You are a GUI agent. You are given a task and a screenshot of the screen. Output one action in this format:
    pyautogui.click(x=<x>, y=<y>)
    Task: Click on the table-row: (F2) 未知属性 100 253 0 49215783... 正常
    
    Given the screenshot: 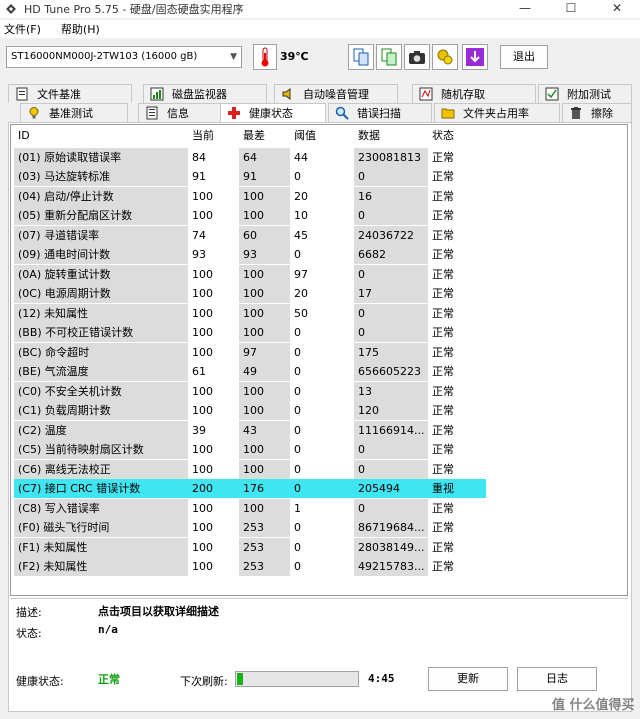 What is the action you would take?
    pyautogui.click(x=250, y=566)
    